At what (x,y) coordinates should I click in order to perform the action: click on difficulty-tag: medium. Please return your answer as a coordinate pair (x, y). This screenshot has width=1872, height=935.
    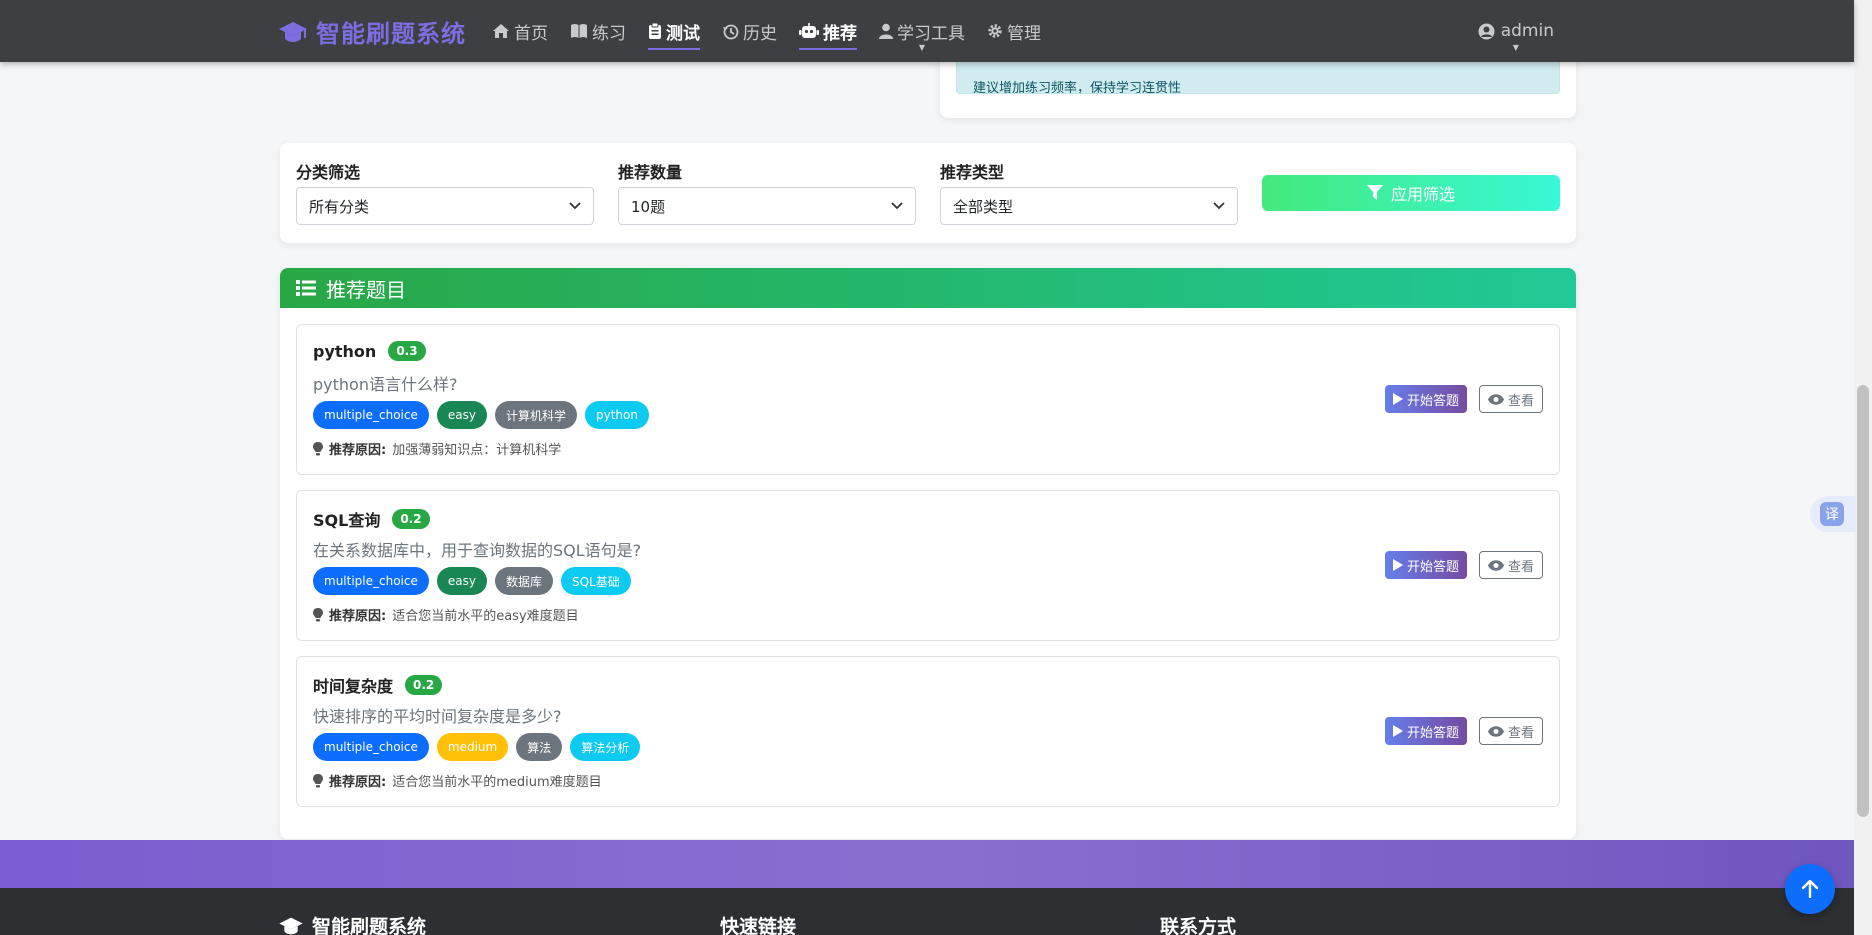
    Looking at the image, I should click on (472, 747).